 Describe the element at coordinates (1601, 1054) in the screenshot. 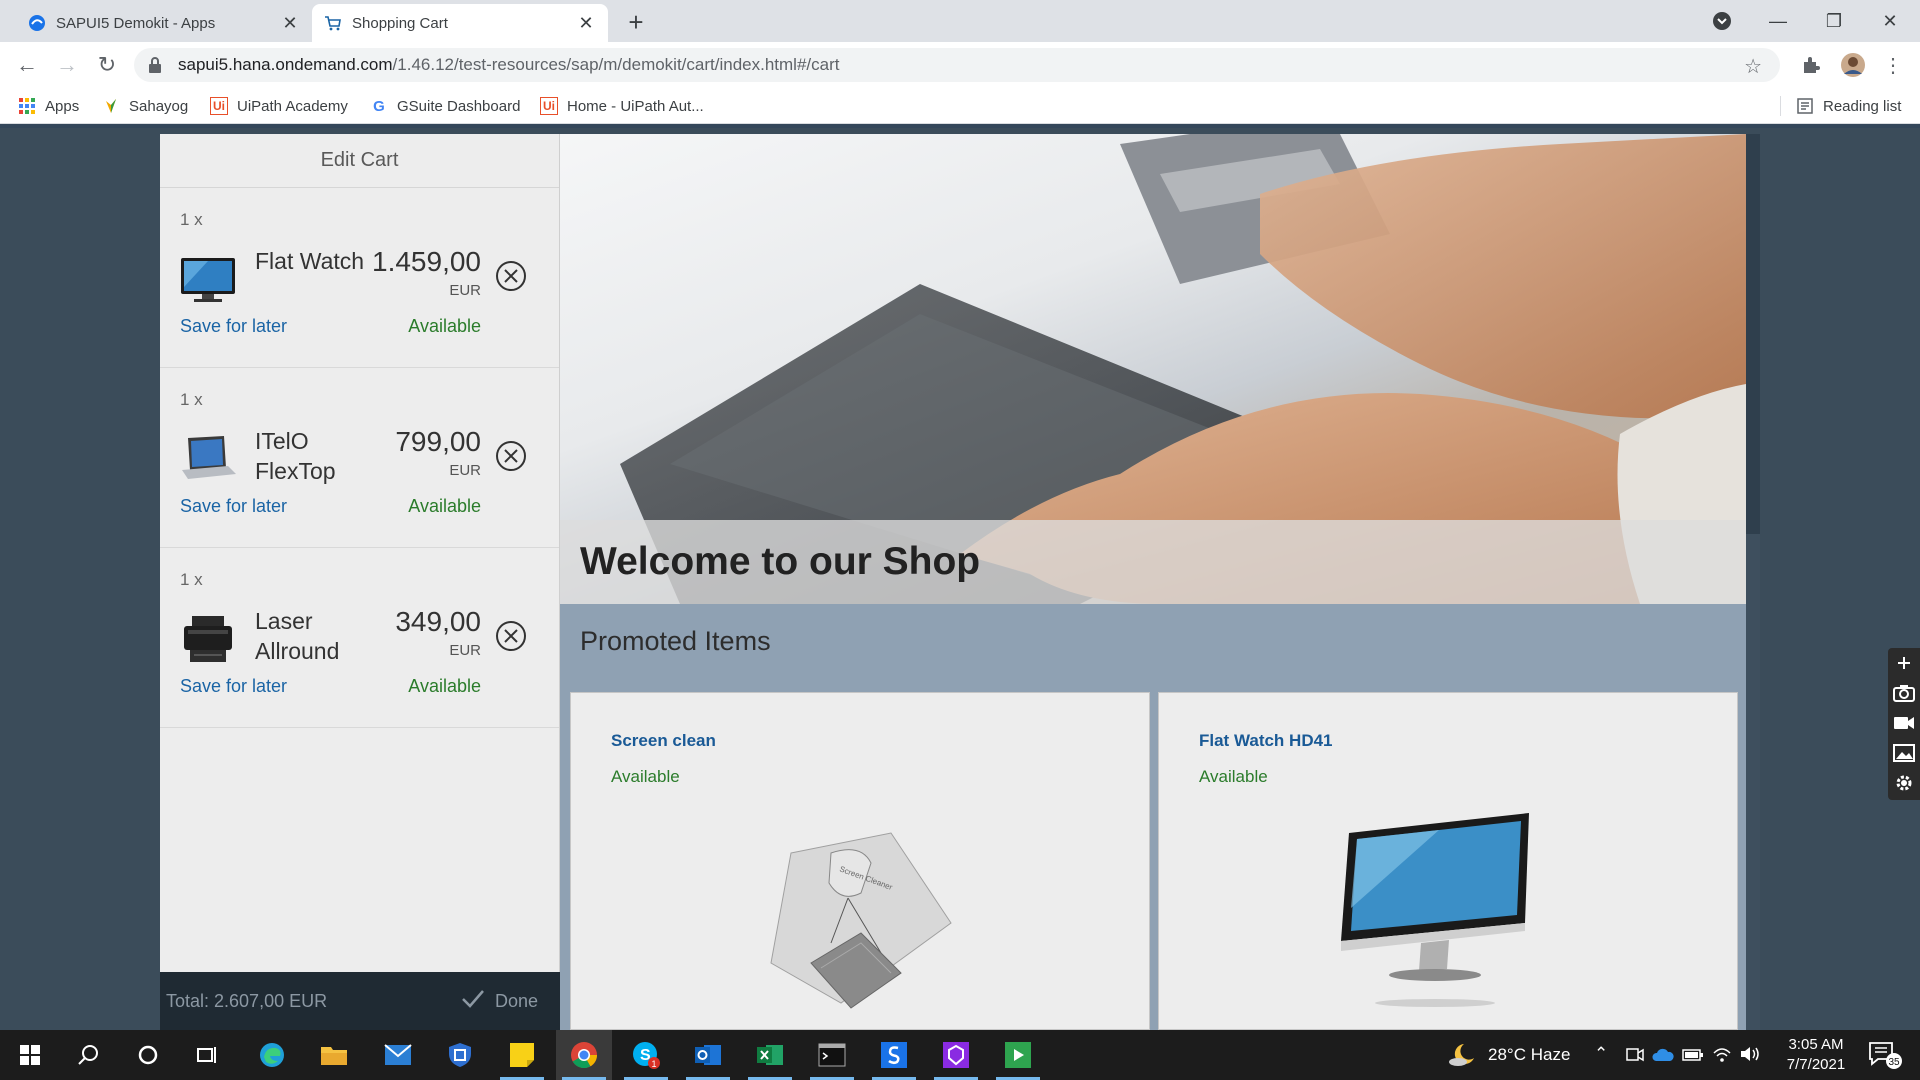

I see `tray-chevron-up-icon: ⌃` at that location.